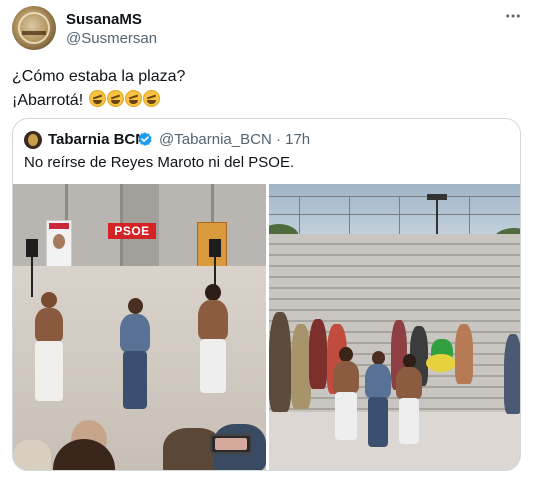 The image size is (547, 479). What do you see at coordinates (59, 241) in the screenshot?
I see `poster-face` at bounding box center [59, 241].